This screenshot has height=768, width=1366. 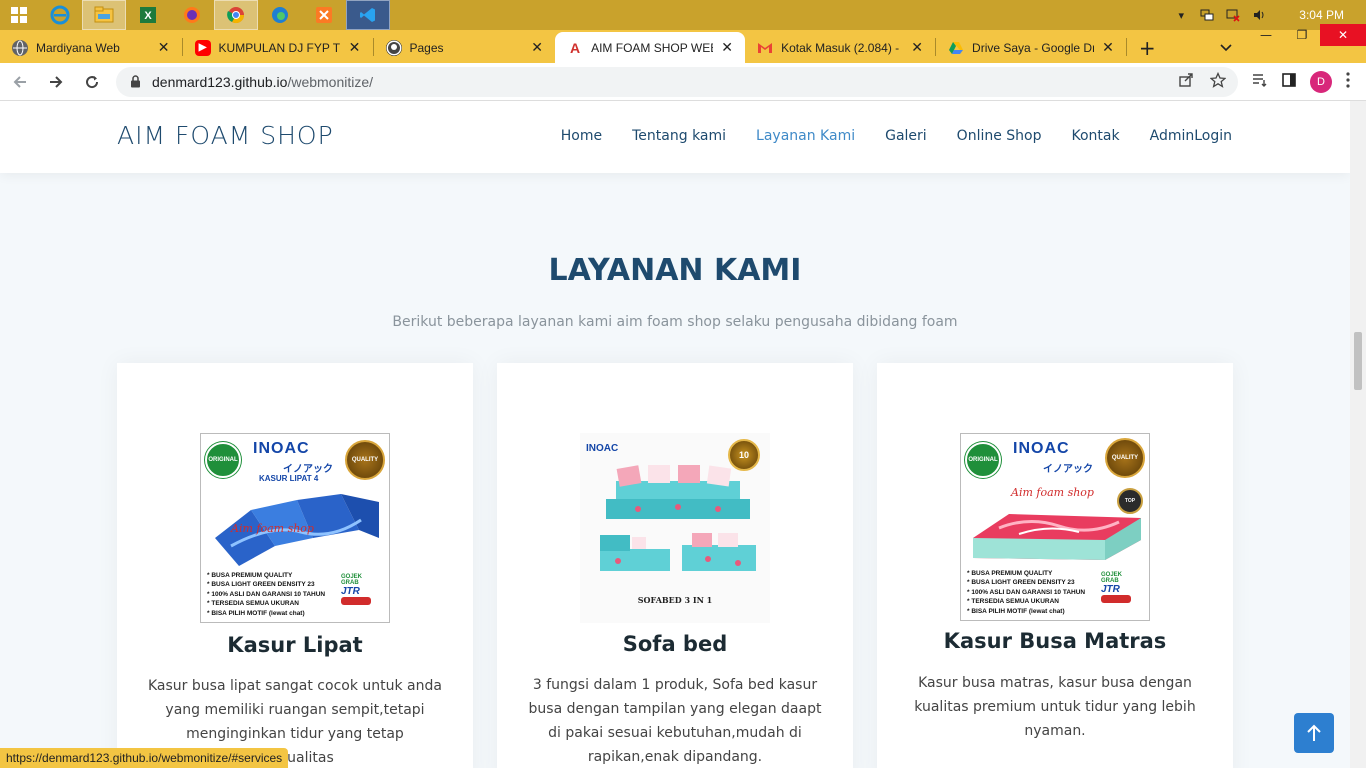 What do you see at coordinates (56, 82) in the screenshot?
I see `forward-icon` at bounding box center [56, 82].